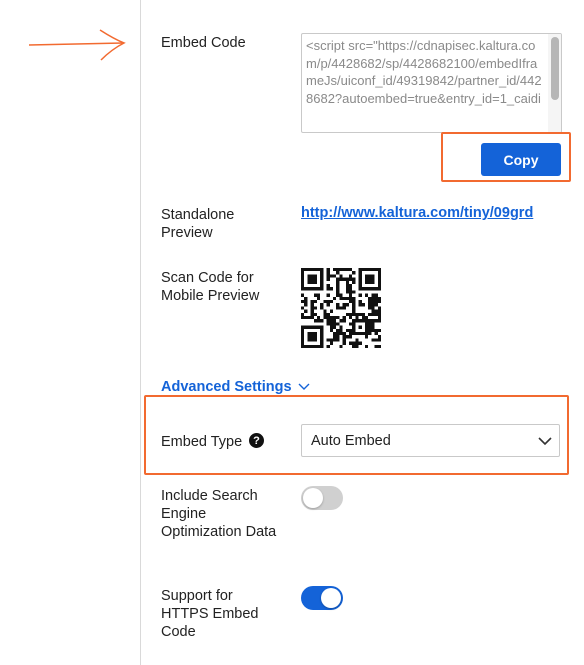 Image resolution: width=584 pixels, height=665 pixels. What do you see at coordinates (322, 598) in the screenshot?
I see `https-toggle` at bounding box center [322, 598].